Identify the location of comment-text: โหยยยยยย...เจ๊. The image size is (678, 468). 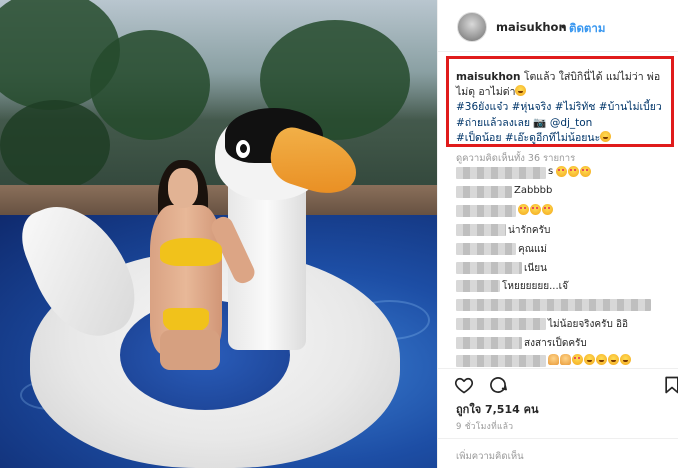
(535, 286).